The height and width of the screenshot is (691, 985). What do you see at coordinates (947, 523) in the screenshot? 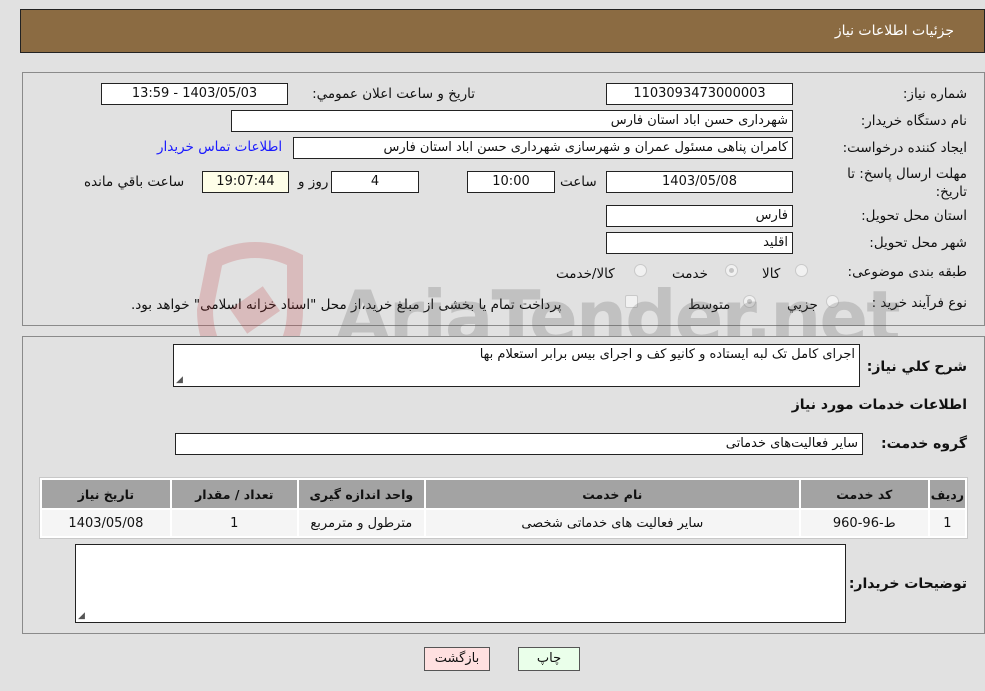
I see `cell-row-number: 1` at bounding box center [947, 523].